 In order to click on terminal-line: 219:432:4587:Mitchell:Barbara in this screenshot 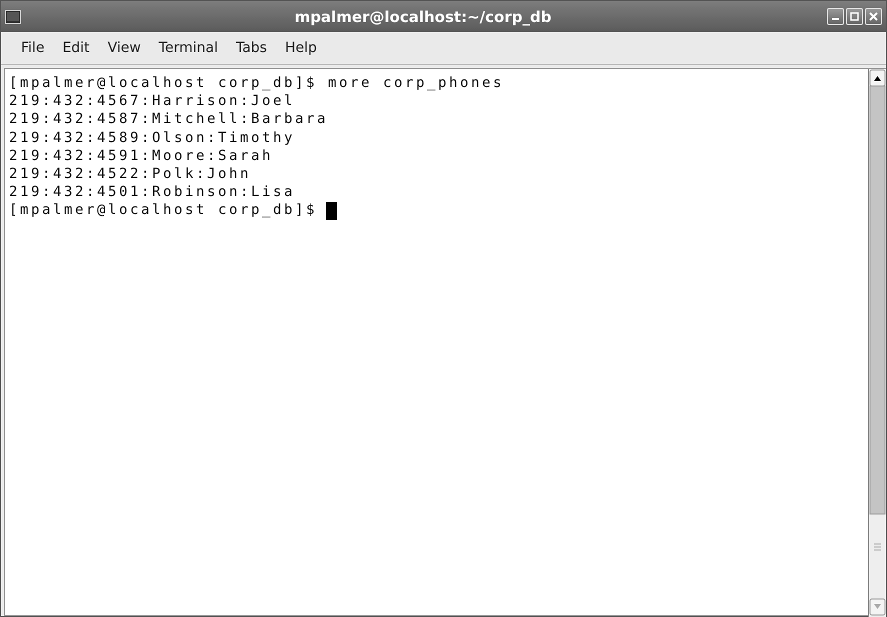, I will do `click(168, 119)`.